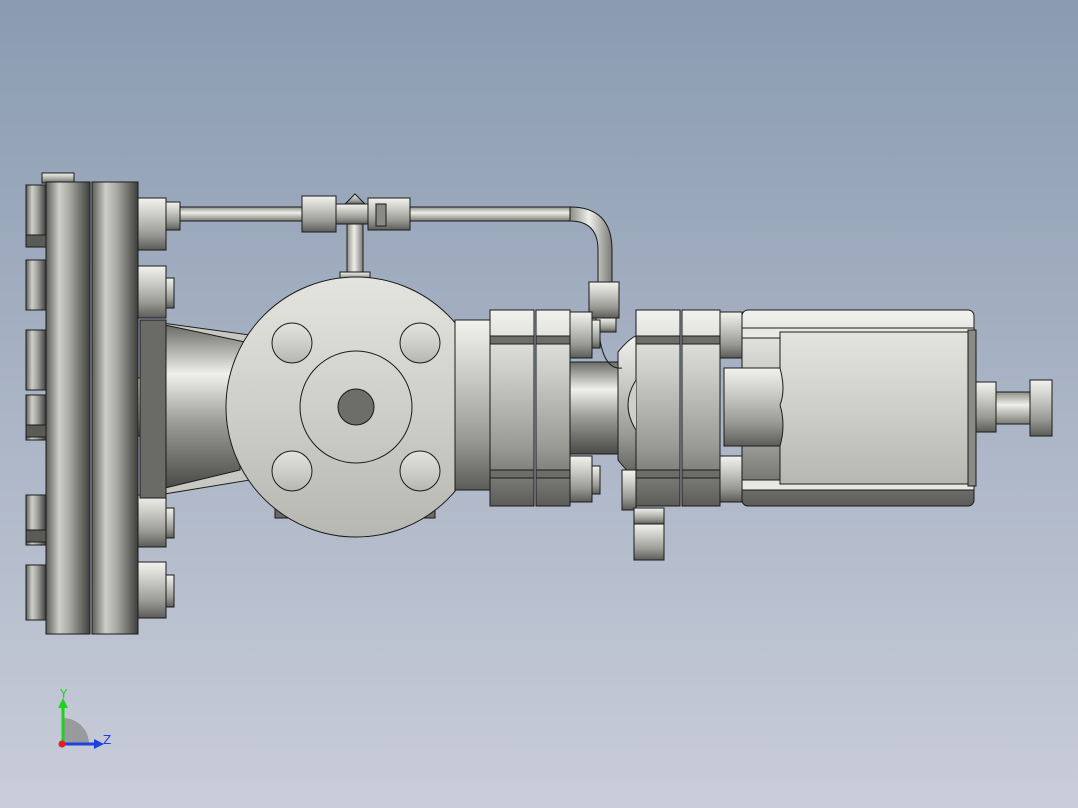 The height and width of the screenshot is (808, 1078). Describe the element at coordinates (420, 471) in the screenshot. I see `bolt-hole-br` at that location.